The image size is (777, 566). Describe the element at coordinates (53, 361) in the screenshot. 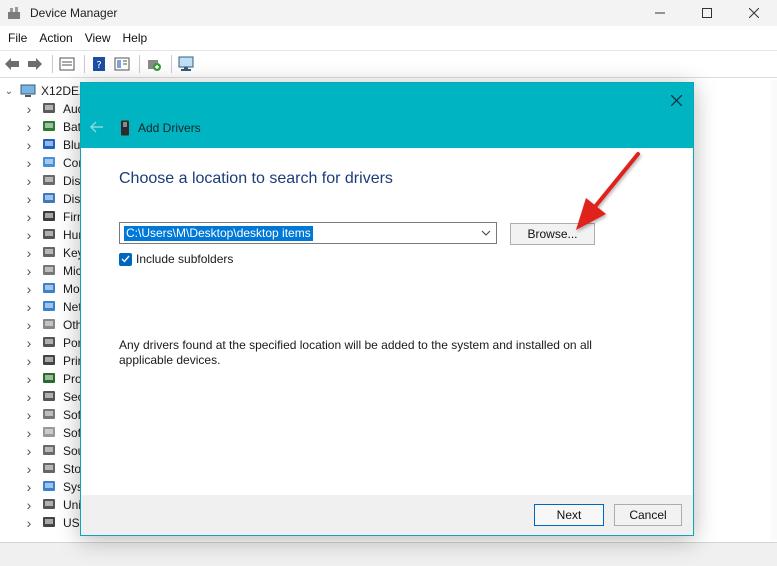

I see `tree-item: › Prir` at that location.